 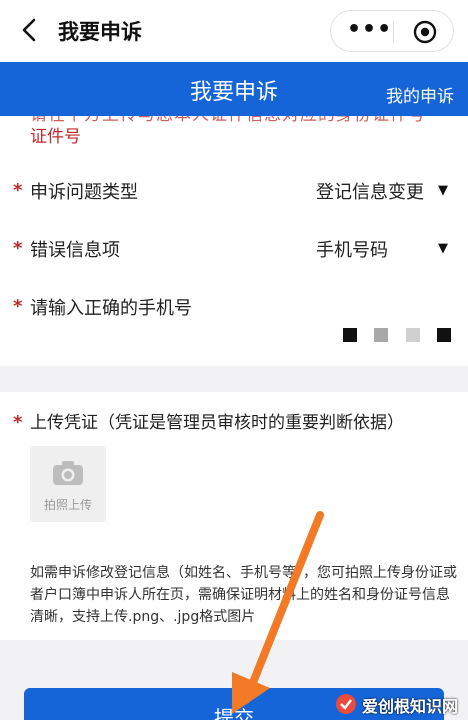 I want to click on orange-pointer-arrow, so click(x=278, y=612).